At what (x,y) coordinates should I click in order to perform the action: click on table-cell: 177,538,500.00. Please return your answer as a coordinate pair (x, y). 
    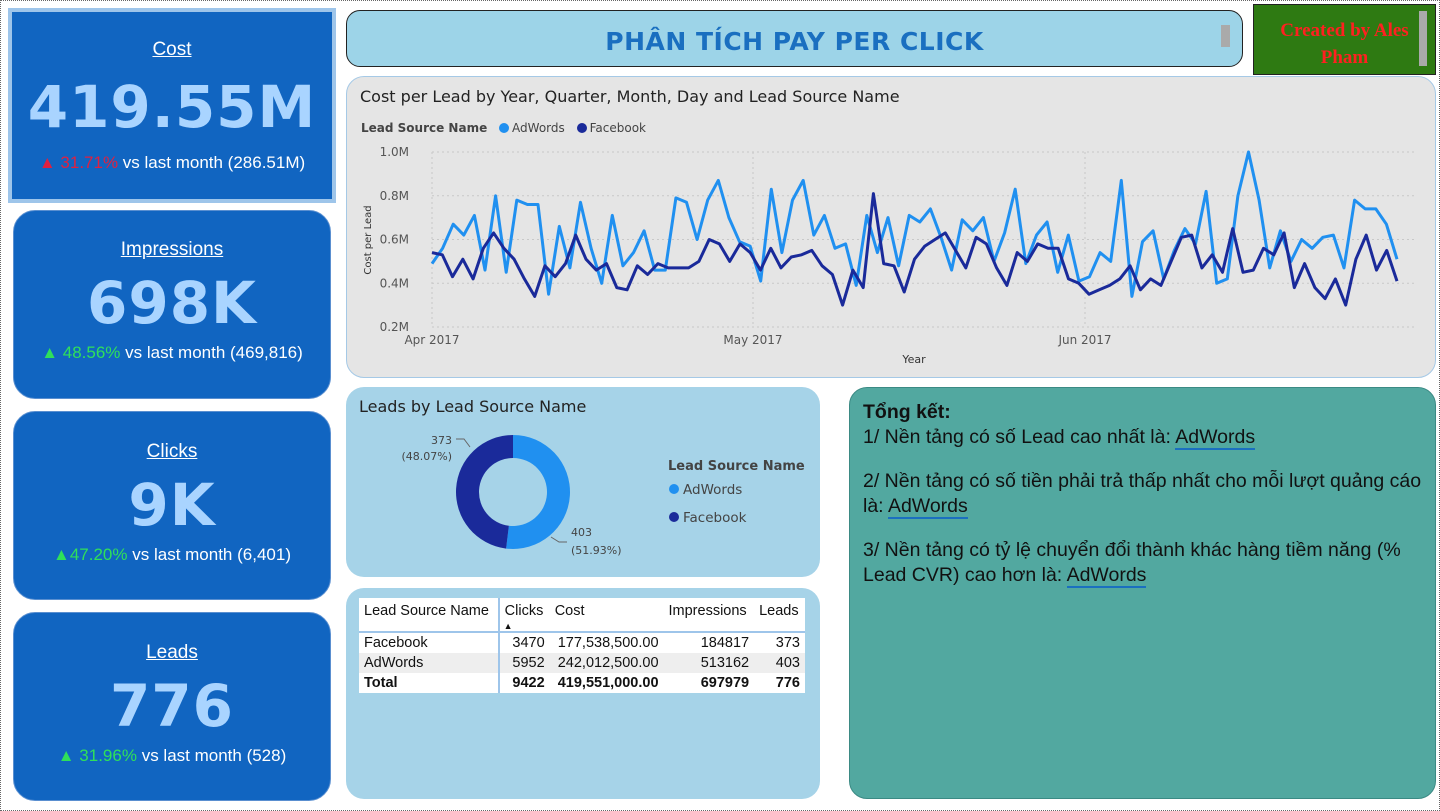
    Looking at the image, I should click on (608, 643).